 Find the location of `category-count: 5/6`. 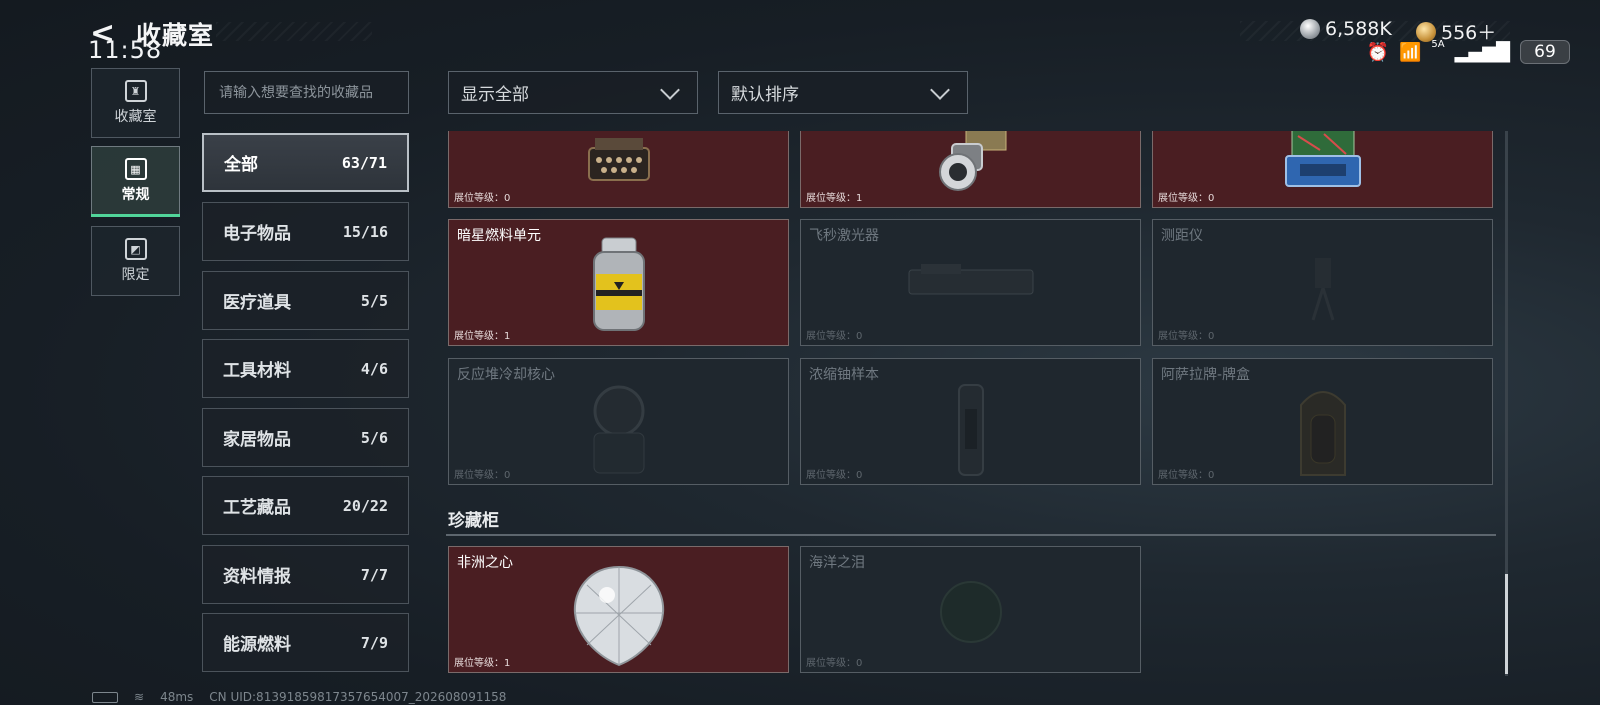

category-count: 5/6 is located at coordinates (374, 437).